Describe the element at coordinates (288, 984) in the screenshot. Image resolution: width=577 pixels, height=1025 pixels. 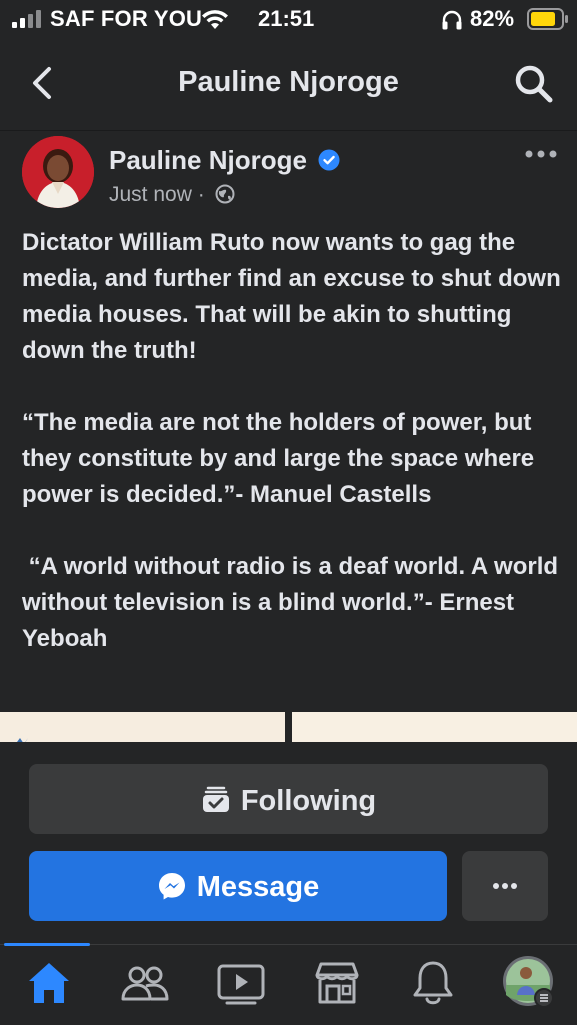
I see `bottom-tab-bar` at that location.